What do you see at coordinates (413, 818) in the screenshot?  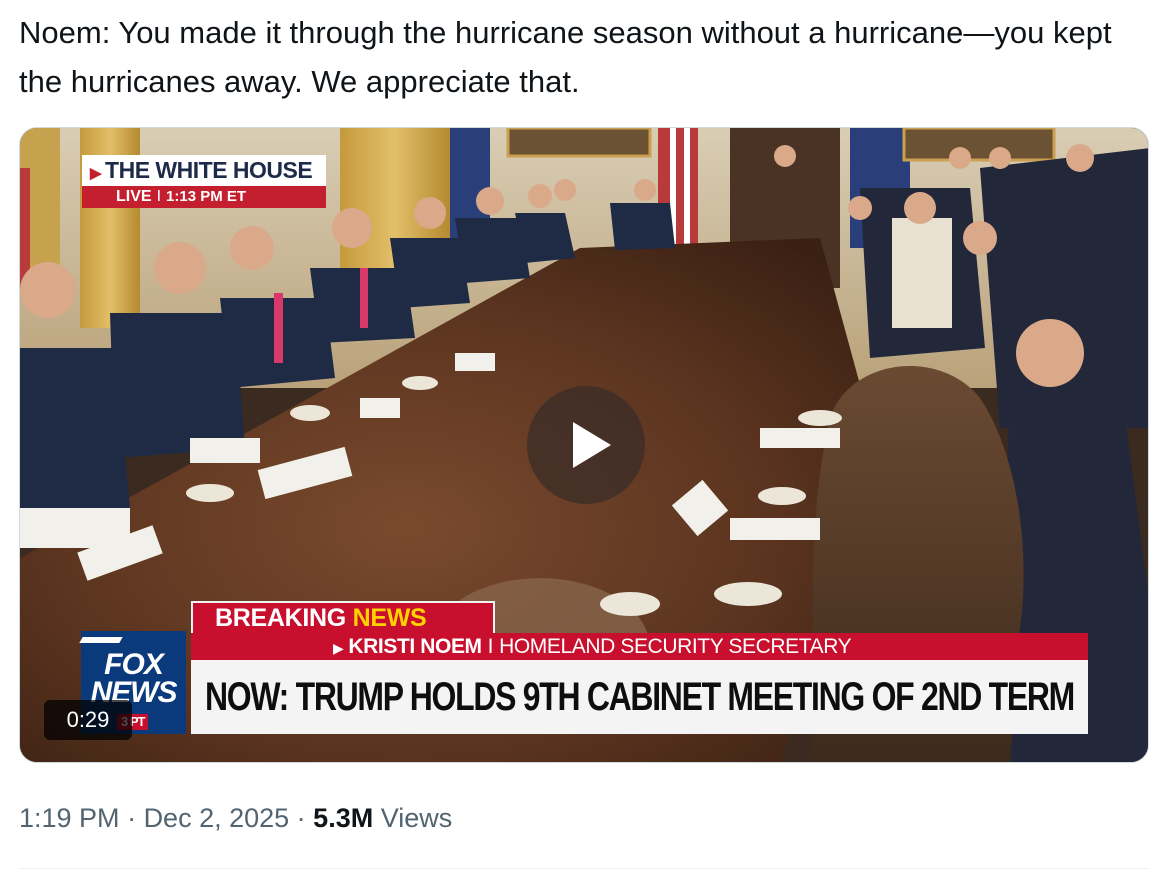 I see `views-label: Views` at bounding box center [413, 818].